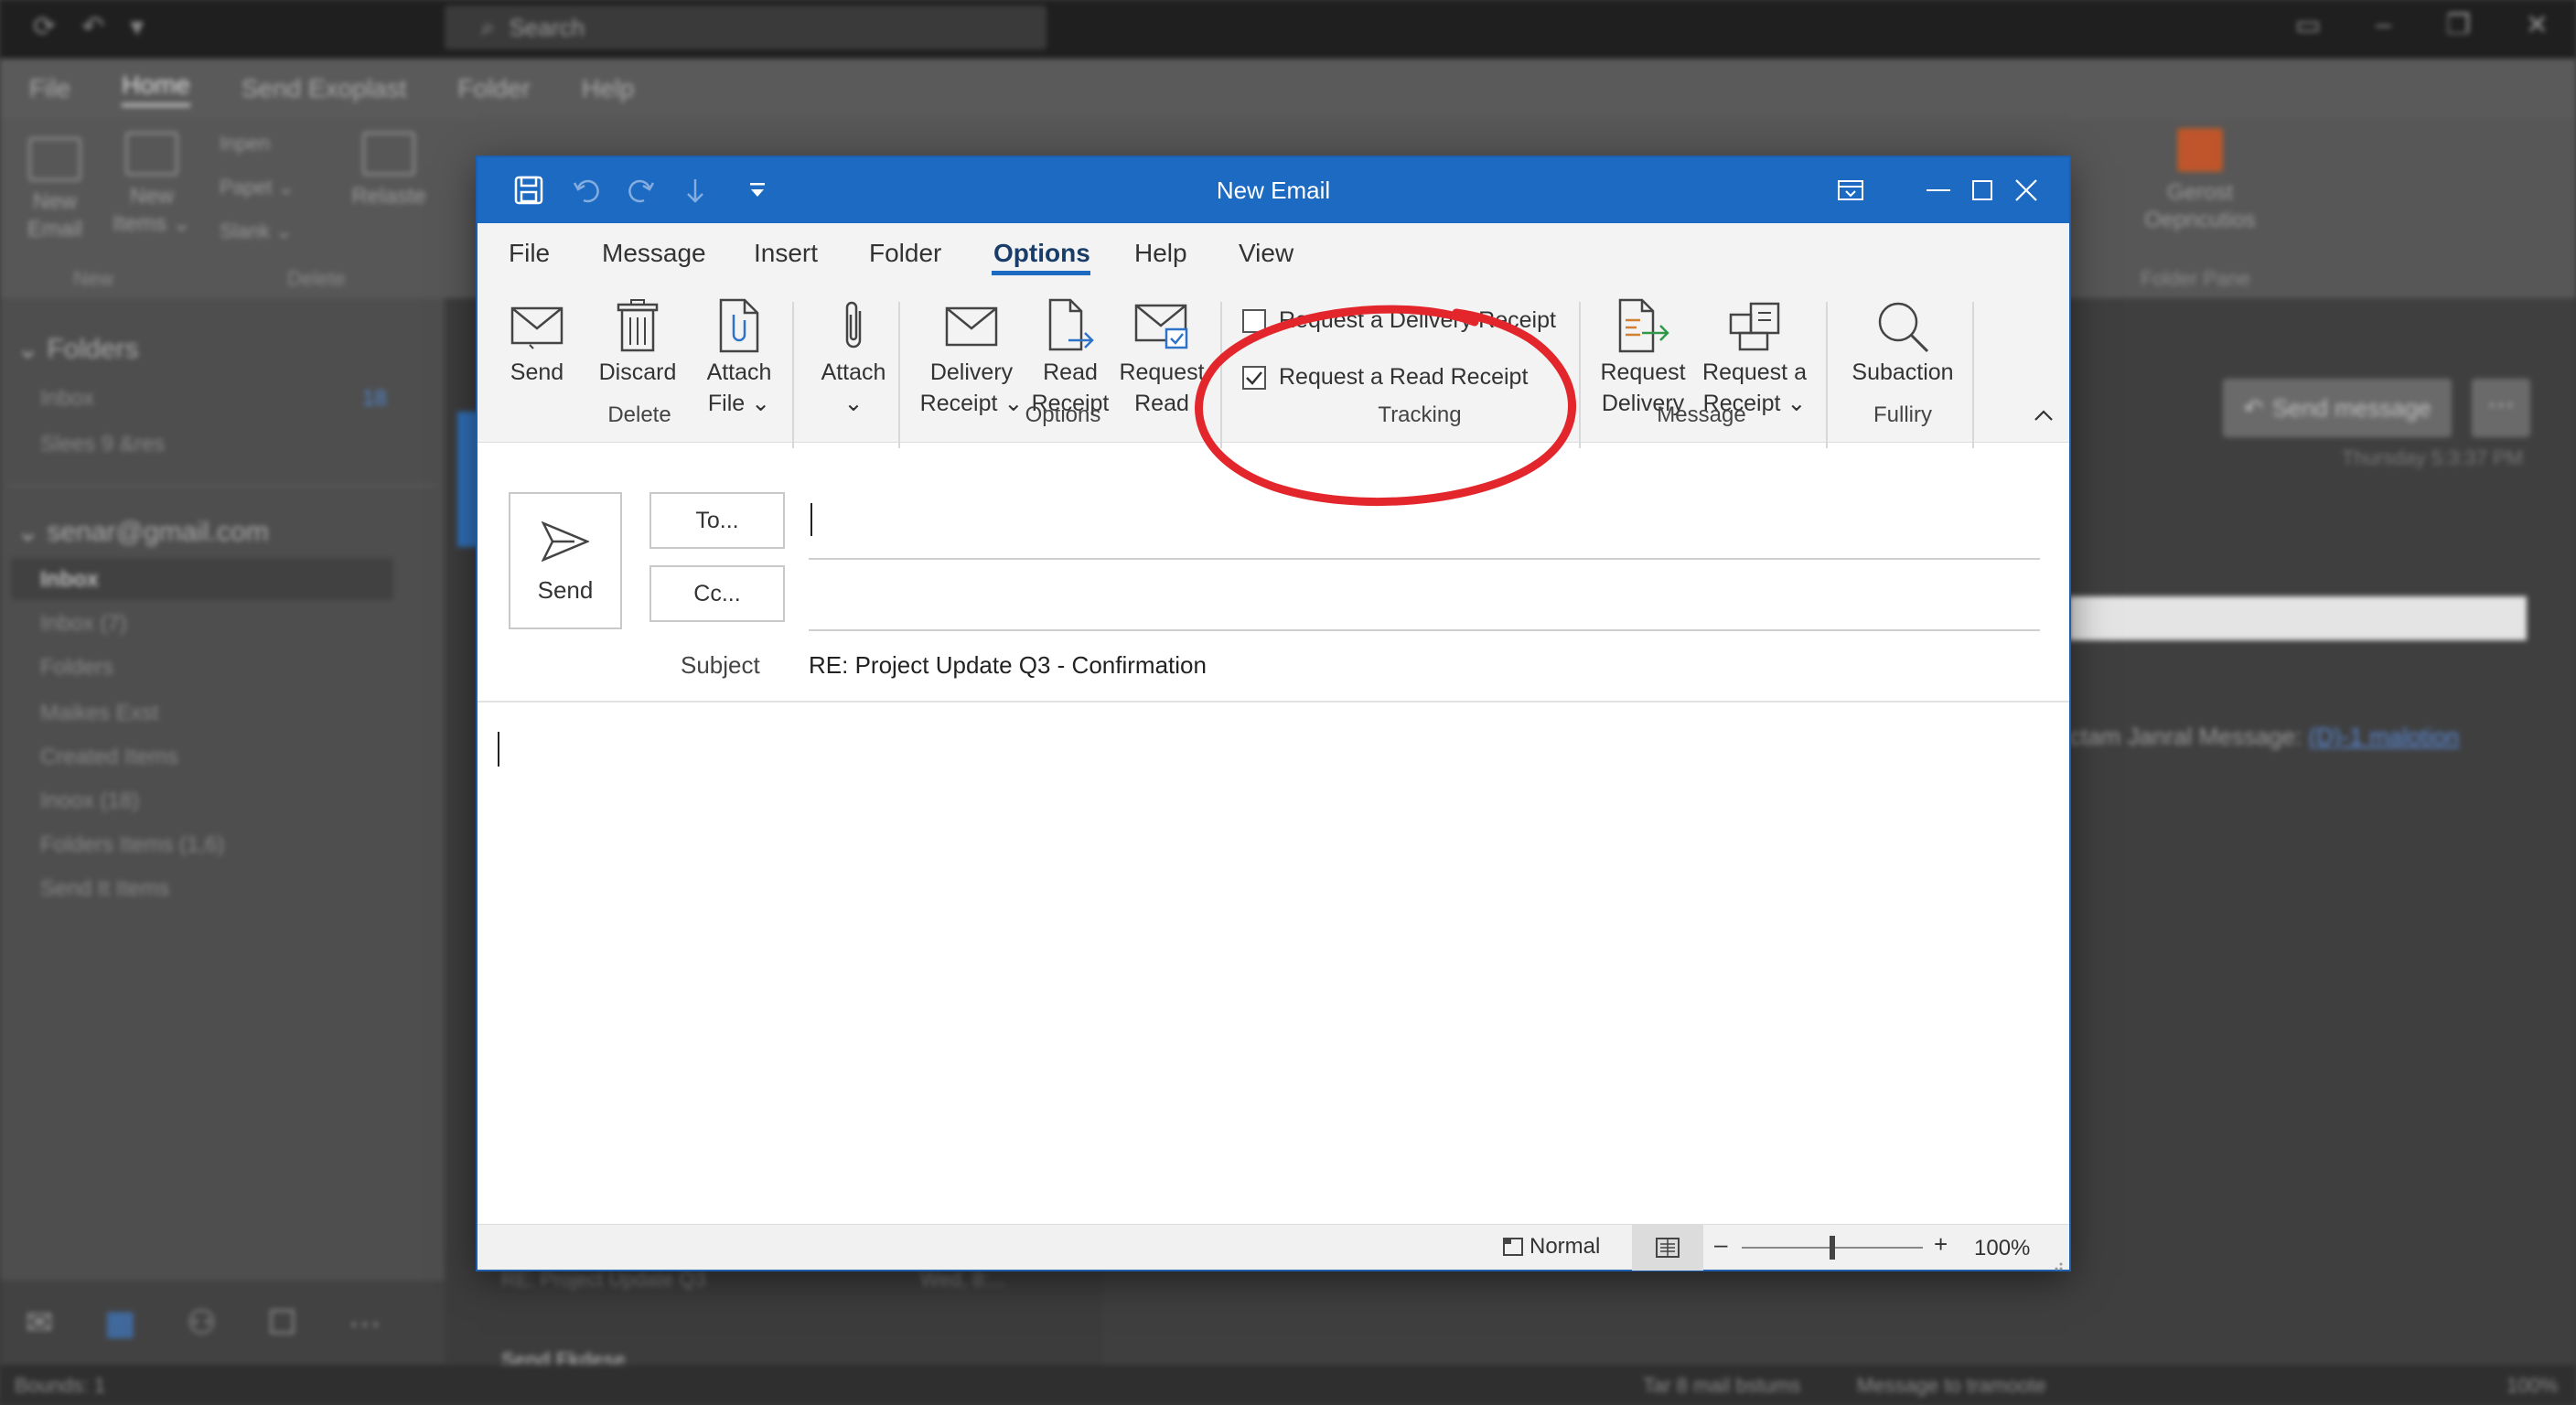 The width and height of the screenshot is (2576, 1405). What do you see at coordinates (739, 357) in the screenshot?
I see `attach-file-button: Attach File ⌄` at bounding box center [739, 357].